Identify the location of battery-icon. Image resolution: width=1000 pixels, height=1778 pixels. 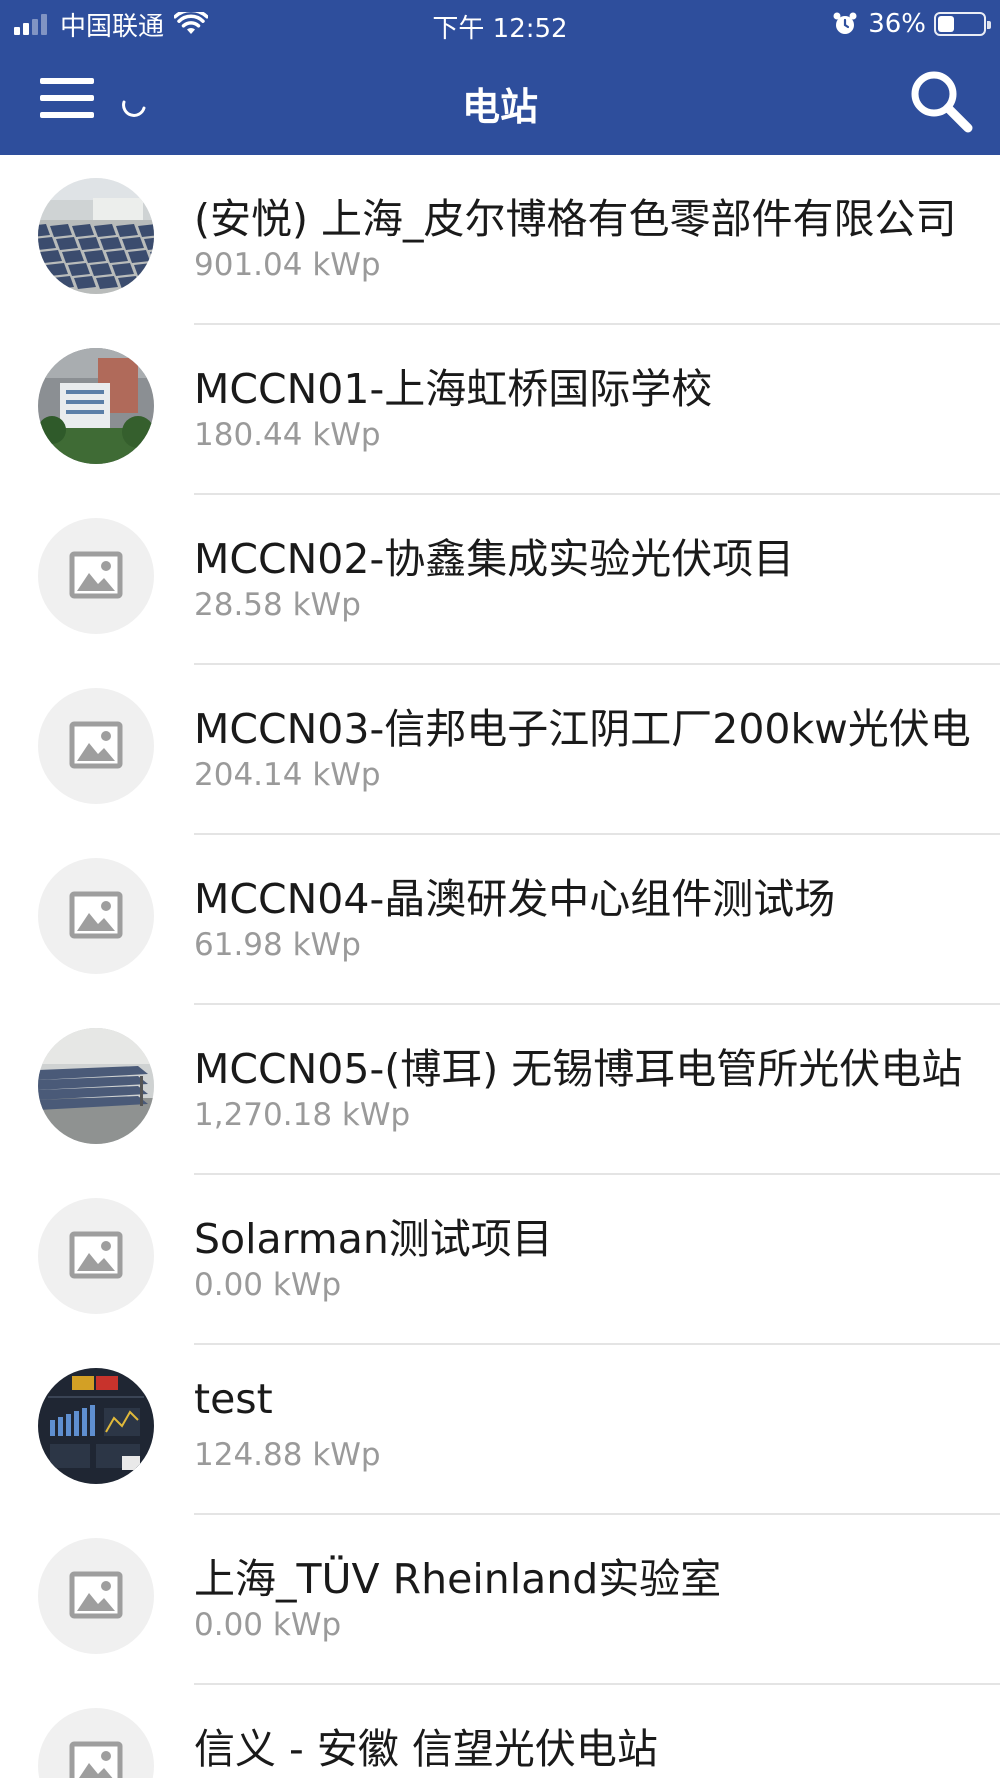
(962, 24).